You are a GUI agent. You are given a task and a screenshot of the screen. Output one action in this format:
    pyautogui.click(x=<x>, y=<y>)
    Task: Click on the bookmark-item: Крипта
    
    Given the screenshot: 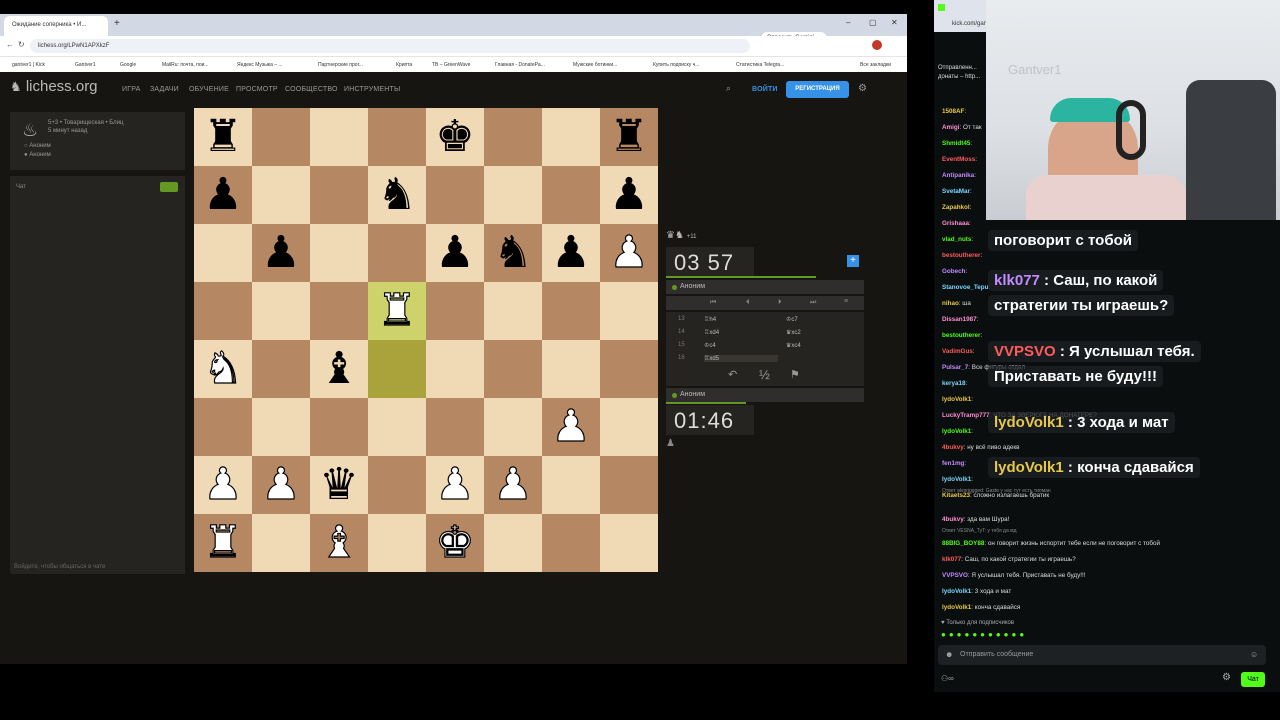 What is the action you would take?
    pyautogui.click(x=404, y=65)
    